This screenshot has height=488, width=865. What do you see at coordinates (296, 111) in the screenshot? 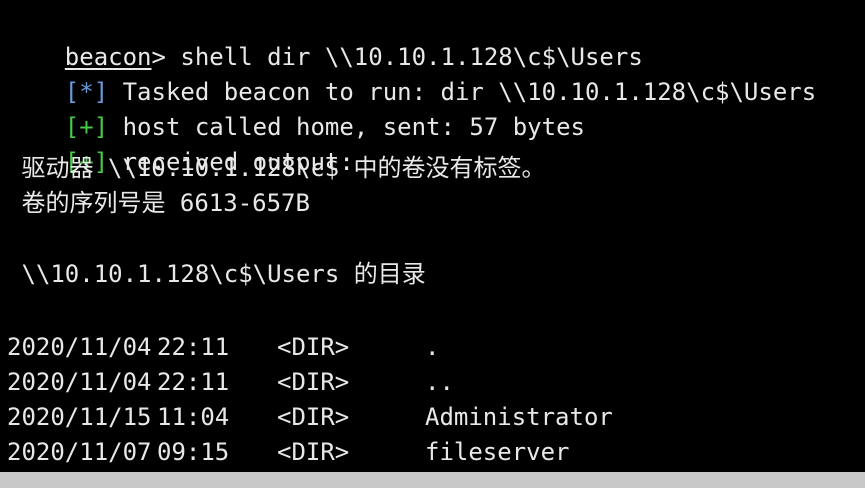
I see `message-host-called-home: [+] host called home, sent: 57 bytes` at bounding box center [296, 111].